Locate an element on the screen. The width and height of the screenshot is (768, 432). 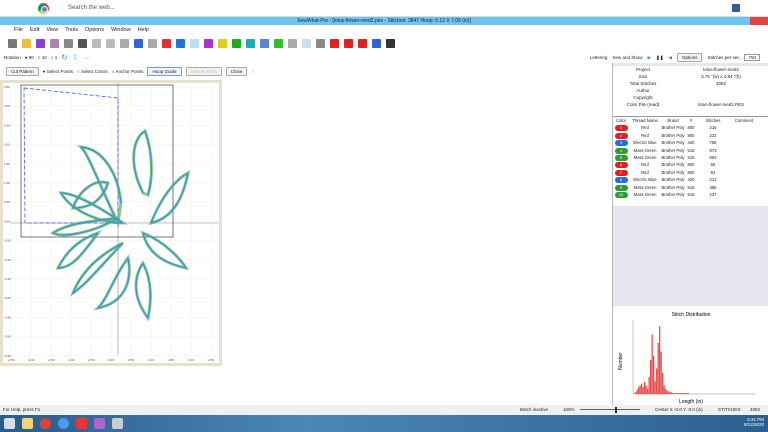
color-row: 4 Moss Green Brother Poly 515 873 is located at coordinates (690, 150).